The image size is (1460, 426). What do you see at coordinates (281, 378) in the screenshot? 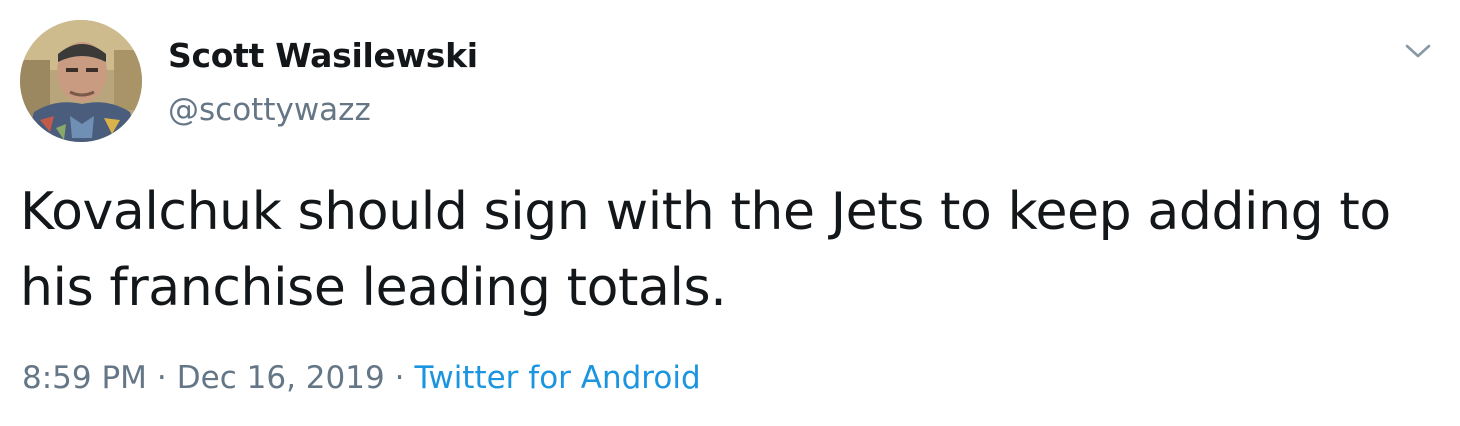
I see `tweet-date: Dec 16, 2019` at bounding box center [281, 378].